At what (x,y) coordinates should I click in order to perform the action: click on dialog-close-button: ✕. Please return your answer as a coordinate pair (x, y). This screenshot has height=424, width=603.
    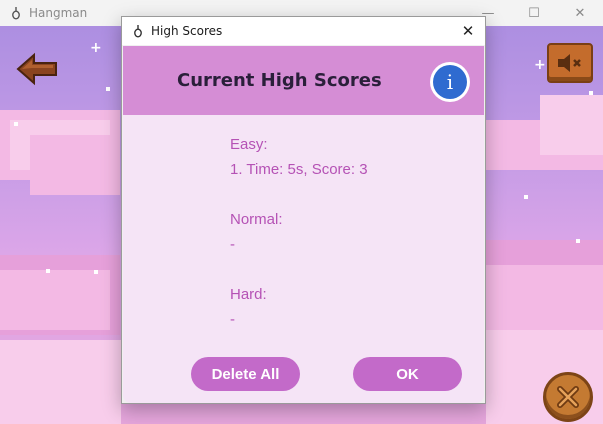
    Looking at the image, I should click on (468, 31).